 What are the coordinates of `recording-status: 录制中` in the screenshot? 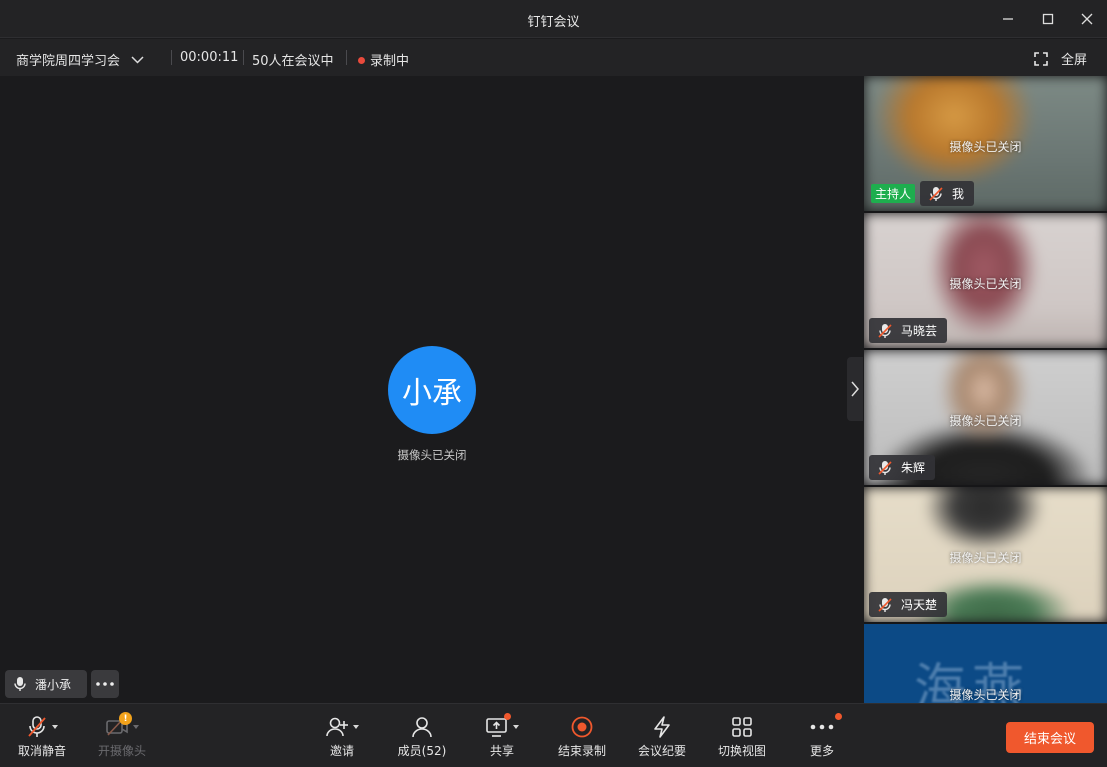 It's located at (383, 59).